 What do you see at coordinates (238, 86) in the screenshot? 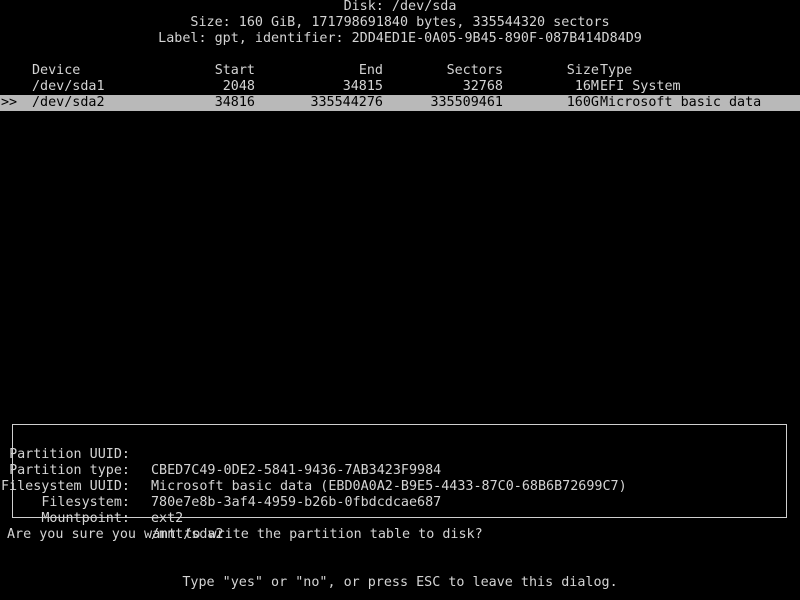
I see `row-start: 2048` at bounding box center [238, 86].